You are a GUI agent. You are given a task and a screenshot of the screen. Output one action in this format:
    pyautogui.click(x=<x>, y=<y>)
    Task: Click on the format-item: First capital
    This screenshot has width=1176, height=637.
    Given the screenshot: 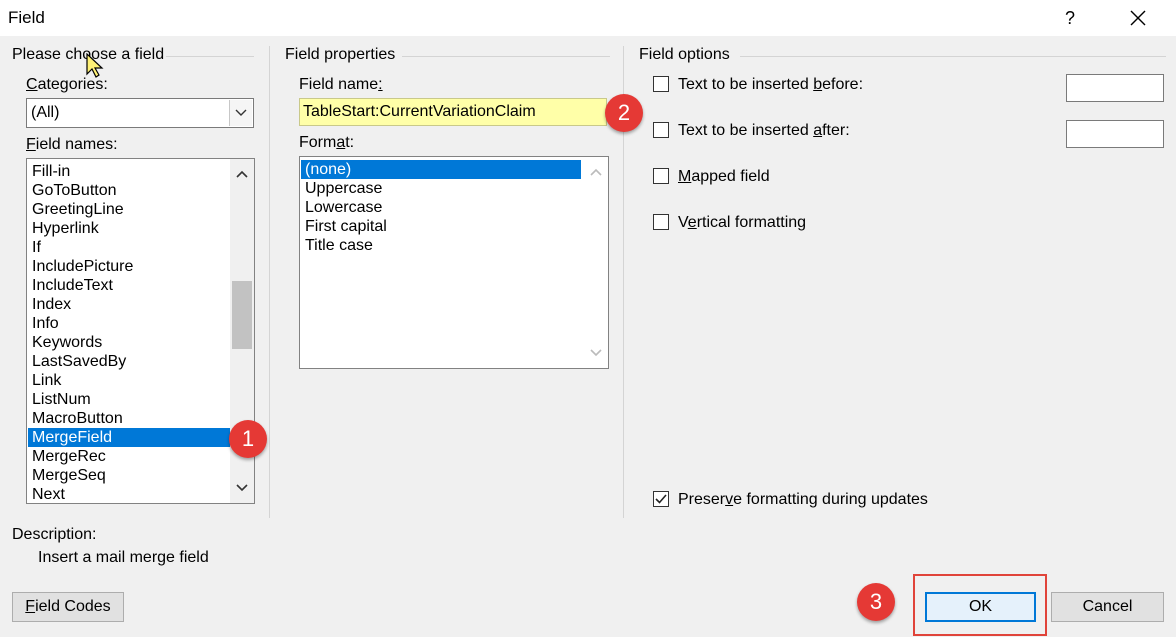 What is the action you would take?
    pyautogui.click(x=441, y=226)
    